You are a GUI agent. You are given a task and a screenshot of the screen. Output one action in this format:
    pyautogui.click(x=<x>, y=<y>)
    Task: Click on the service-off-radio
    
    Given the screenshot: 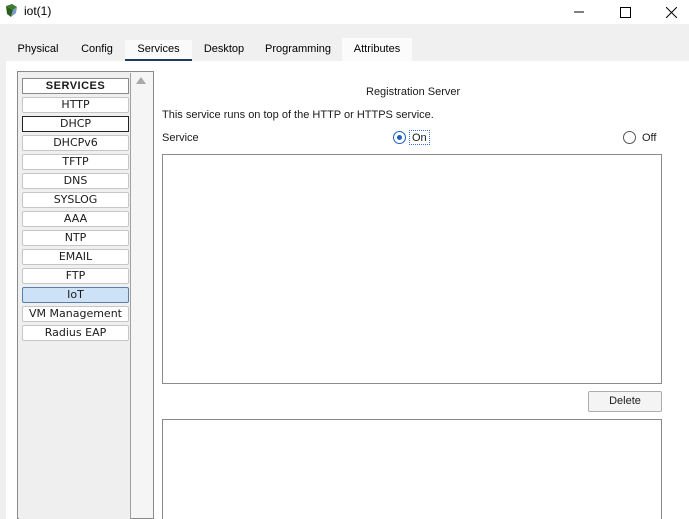 What is the action you would take?
    pyautogui.click(x=629, y=137)
    